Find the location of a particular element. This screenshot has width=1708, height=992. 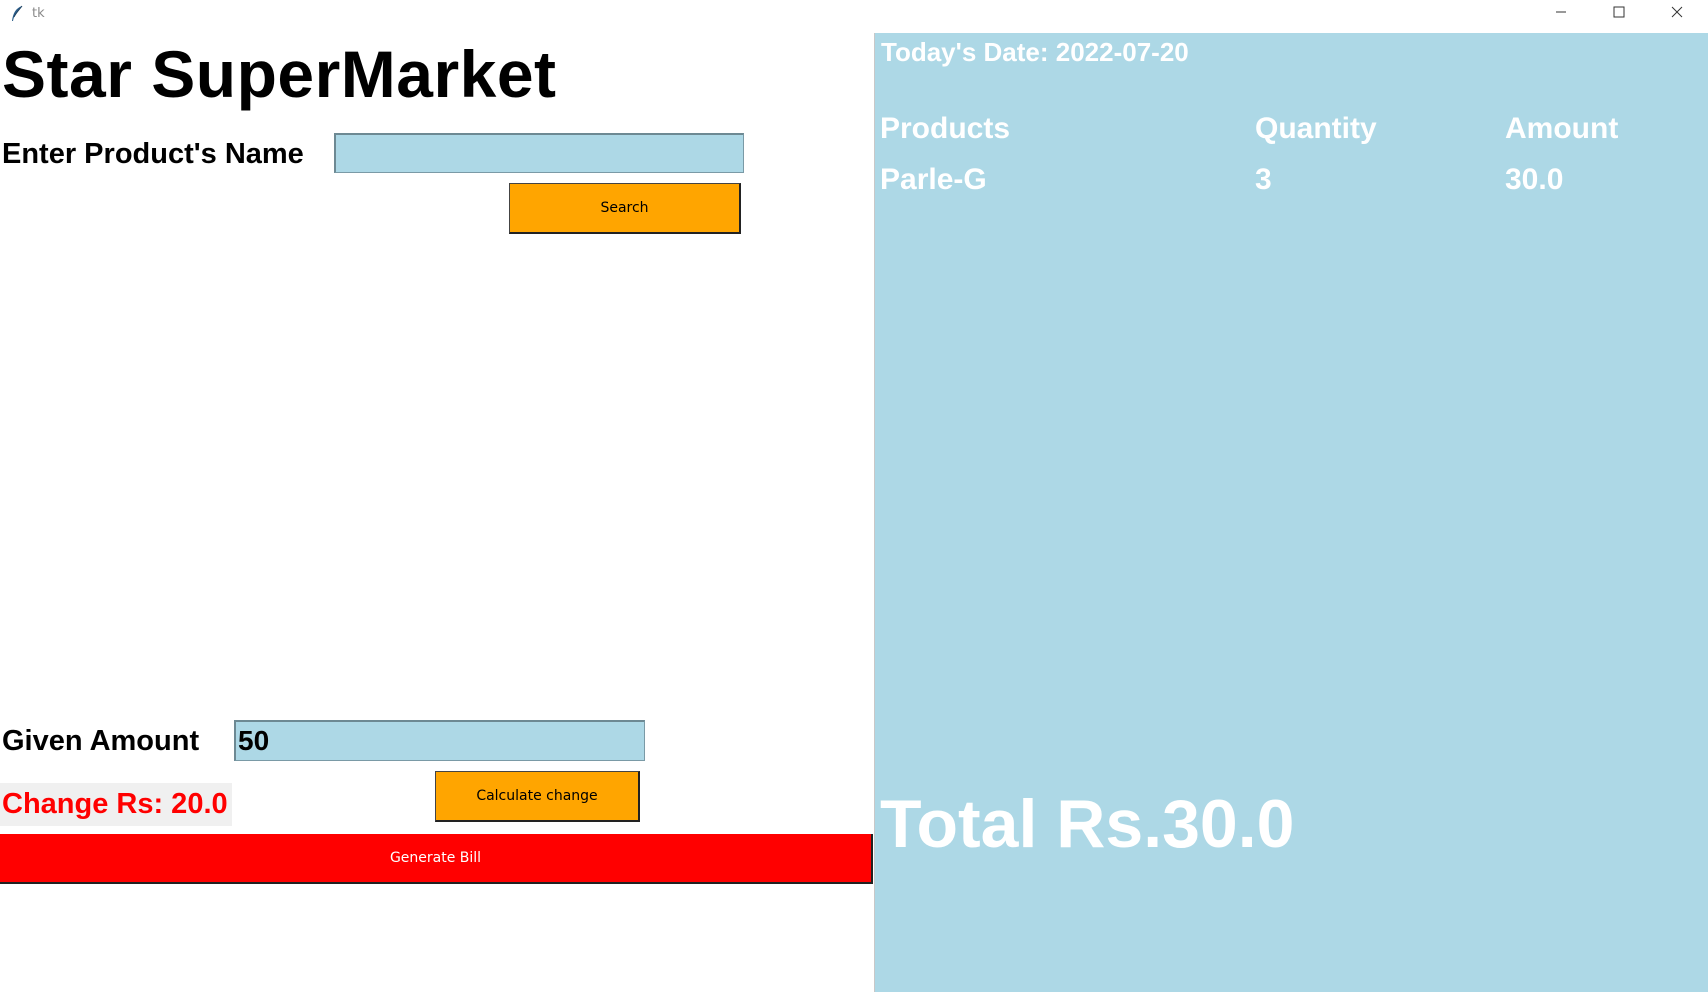

minimize-icon is located at coordinates (1561, 14).